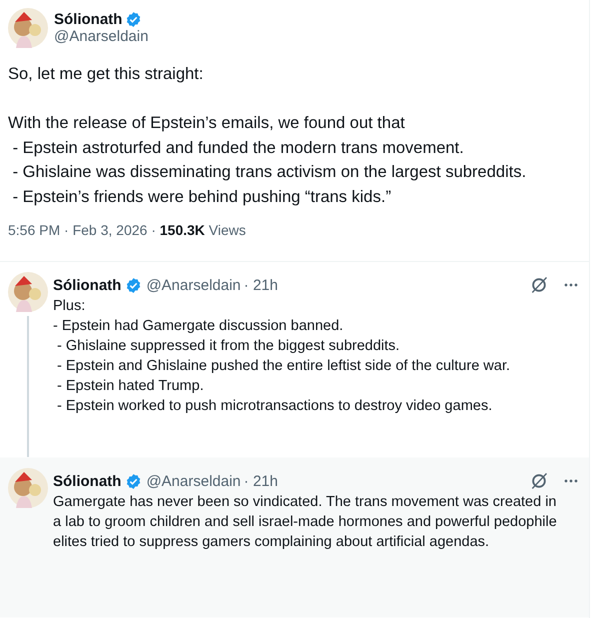 Image resolution: width=597 pixels, height=618 pixels. Describe the element at coordinates (282, 356) in the screenshot. I see `reply-text: Plus: - Epstein had Gamergate discussion banned. - Ghislaine suppressed it from the biggest subreddits. - Epstein and Ghislaine pushed the entire leftist side of the culture war. - Epstein hated Trump. - Epstein worked to push microtransactions to destroy video games.` at that location.